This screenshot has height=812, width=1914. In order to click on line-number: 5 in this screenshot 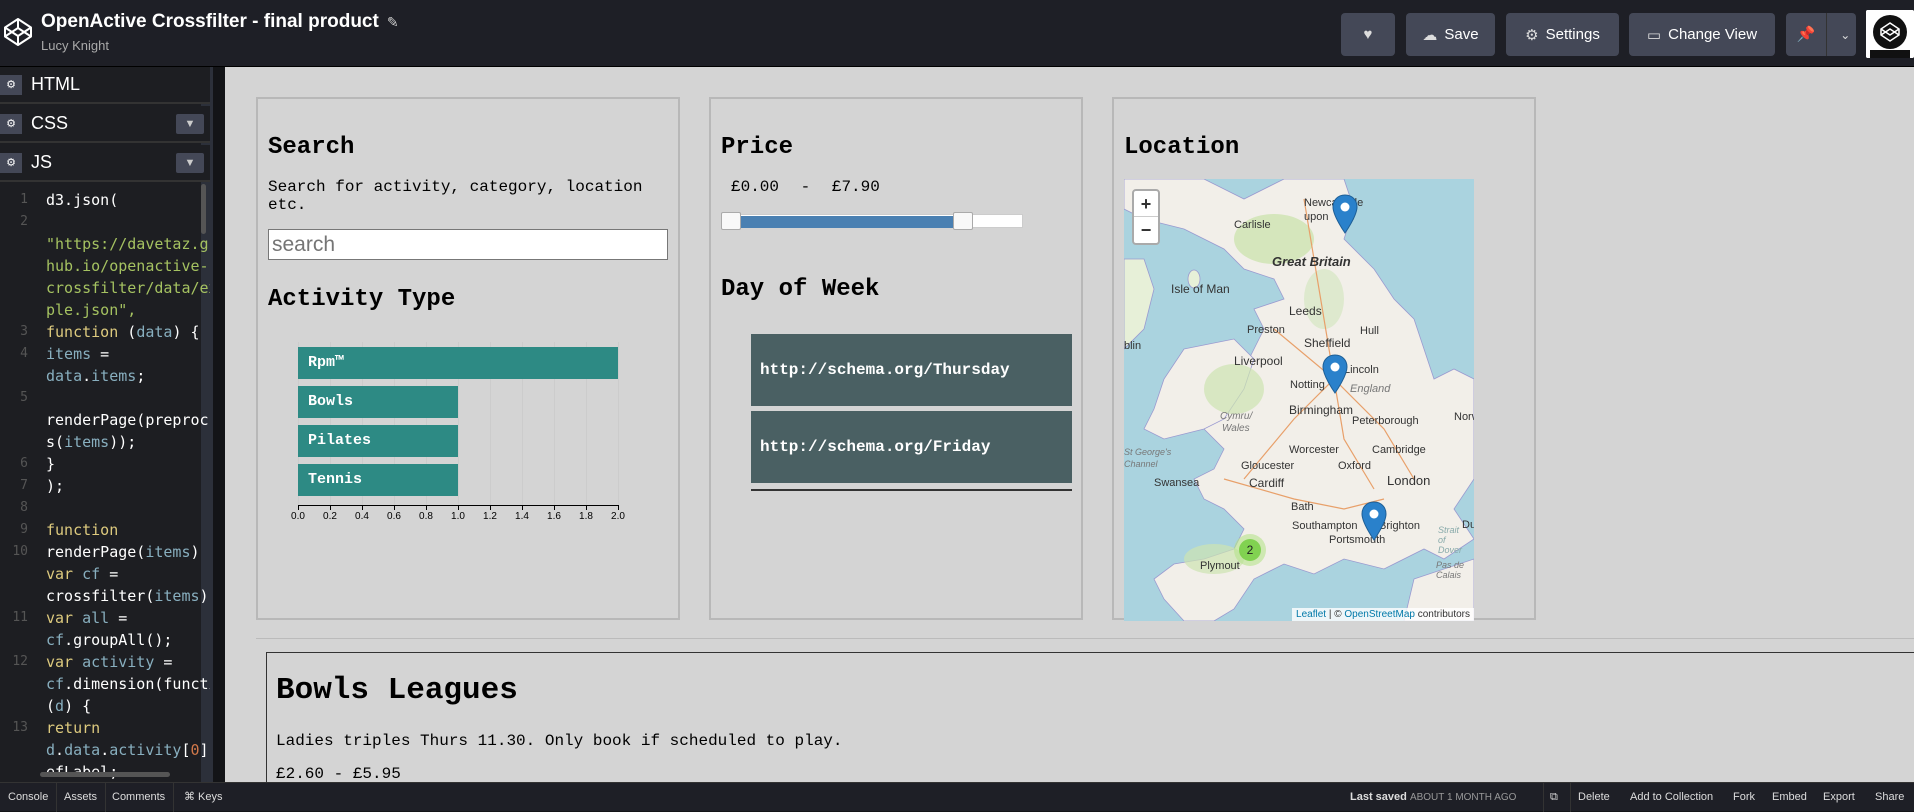, I will do `click(24, 397)`.